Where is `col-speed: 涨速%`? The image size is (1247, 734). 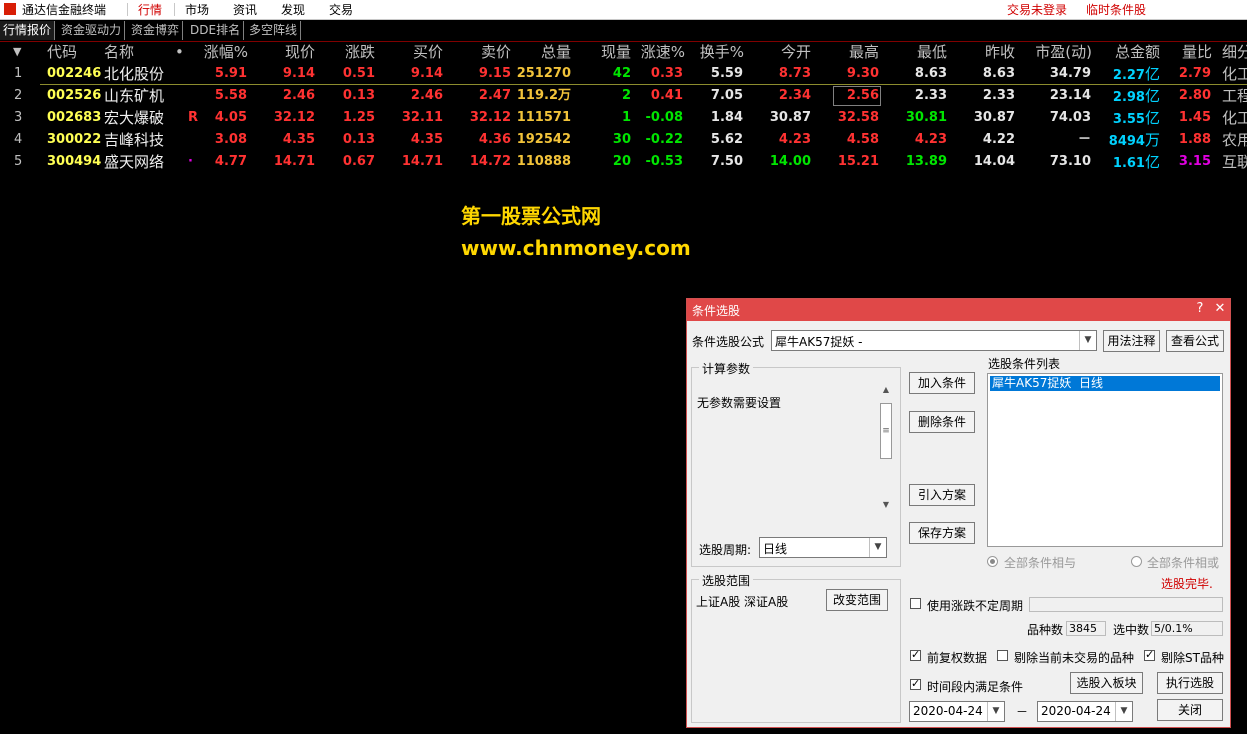
col-speed: 涨速% is located at coordinates (655, 52).